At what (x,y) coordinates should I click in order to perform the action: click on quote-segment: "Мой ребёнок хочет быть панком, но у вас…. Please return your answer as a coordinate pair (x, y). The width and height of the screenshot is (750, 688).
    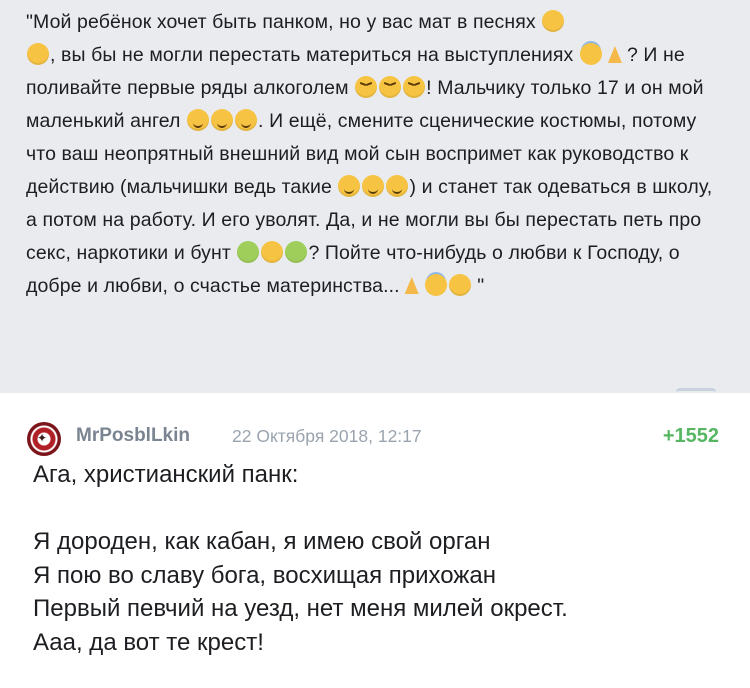
    Looking at the image, I should click on (284, 22).